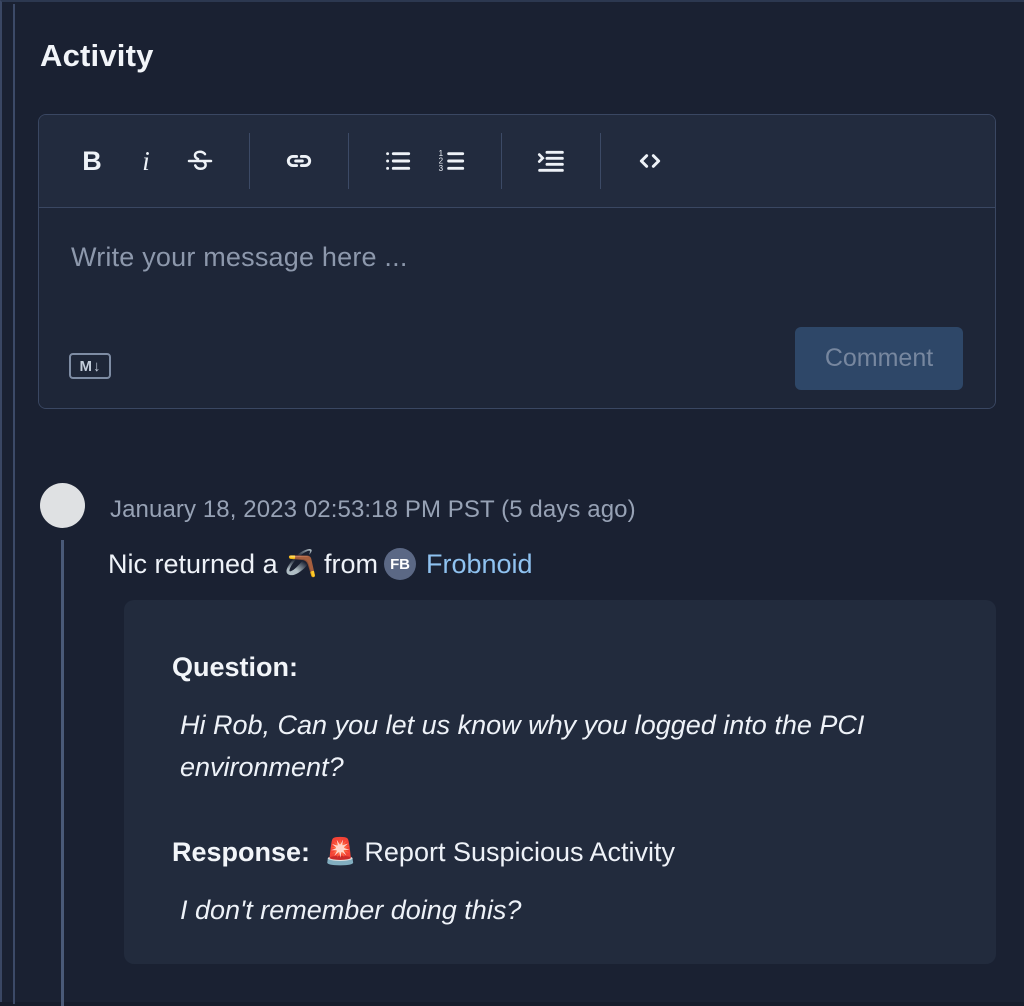 This screenshot has height=1006, width=1024. I want to click on org-badge: FB, so click(399, 564).